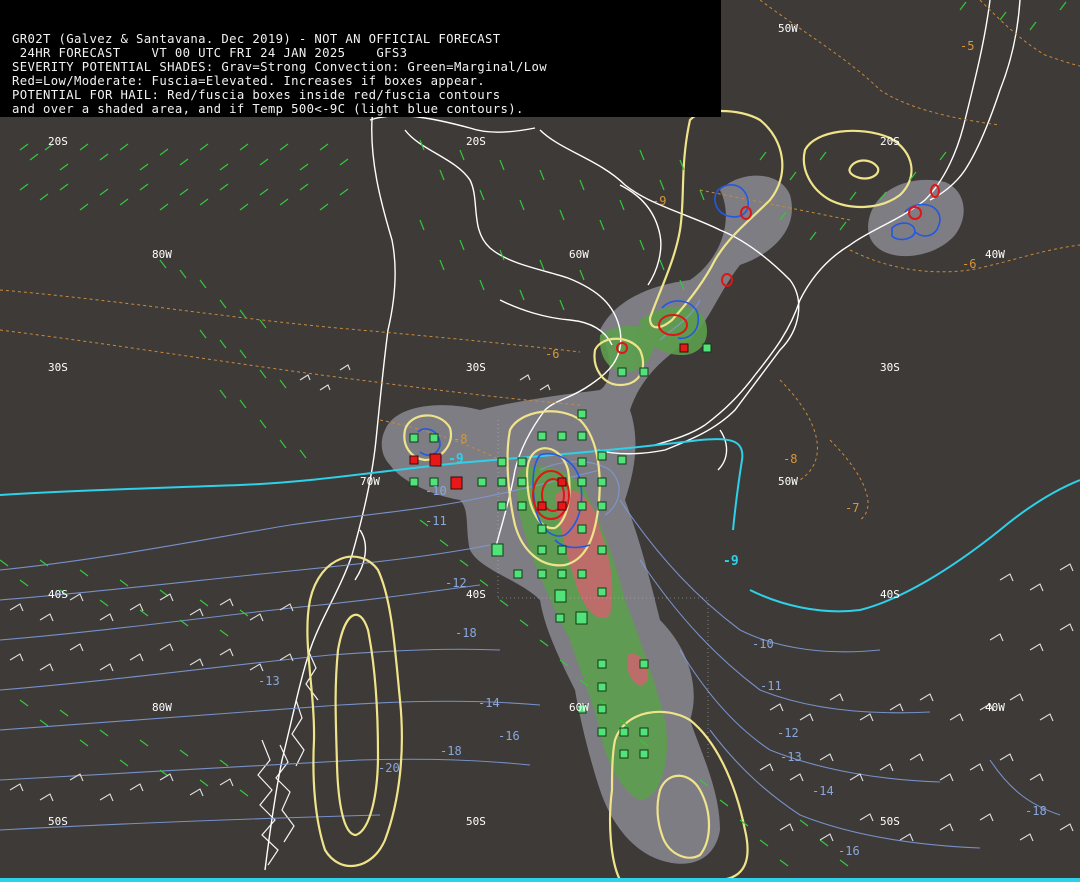 The width and height of the screenshot is (1080, 882). Describe the element at coordinates (788, 28) in the screenshot. I see `label-50w-north: 50W` at that location.